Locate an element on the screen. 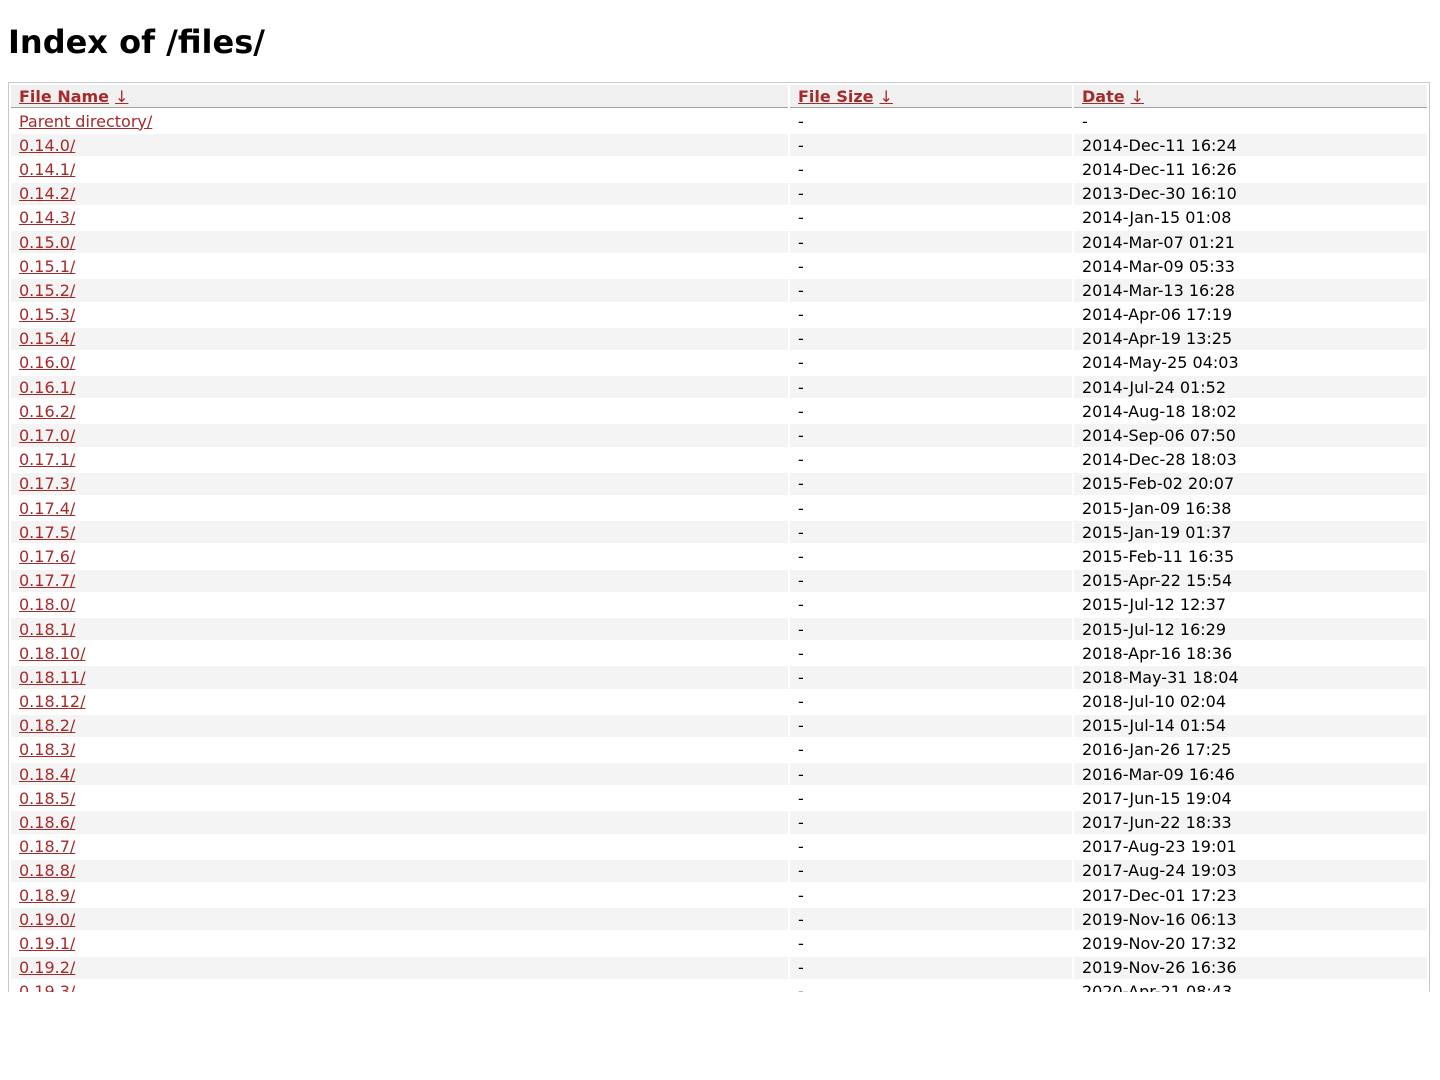  directory-link: 0.15.4/ is located at coordinates (47, 338).